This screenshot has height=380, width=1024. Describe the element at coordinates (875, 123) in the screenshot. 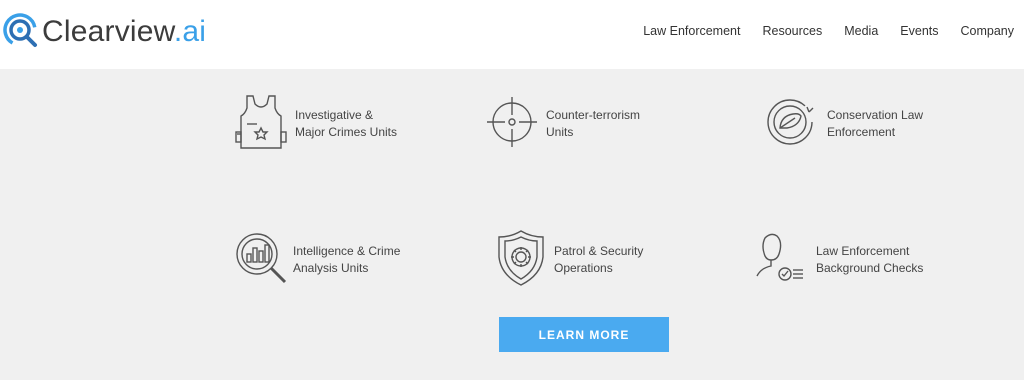

I see `unit-label: Conservation Law Enforcement` at that location.